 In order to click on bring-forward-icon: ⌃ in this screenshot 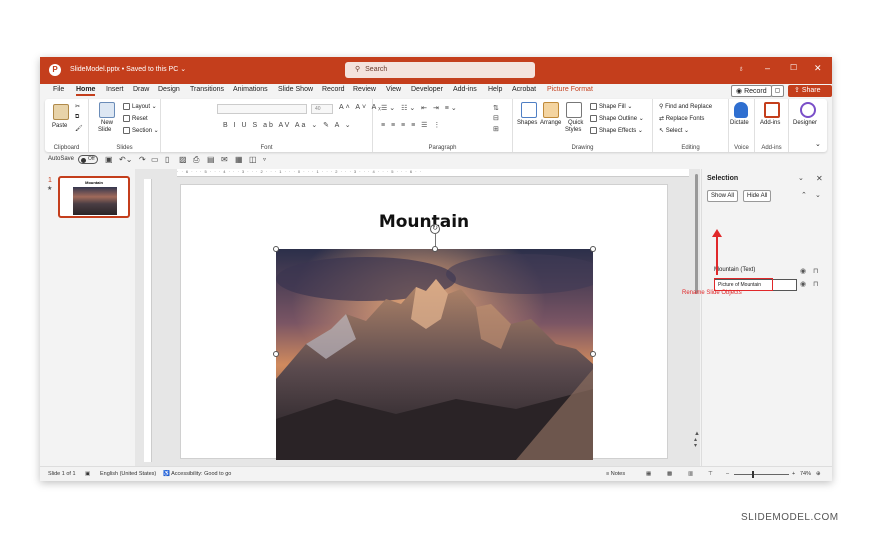, I will do `click(804, 195)`.